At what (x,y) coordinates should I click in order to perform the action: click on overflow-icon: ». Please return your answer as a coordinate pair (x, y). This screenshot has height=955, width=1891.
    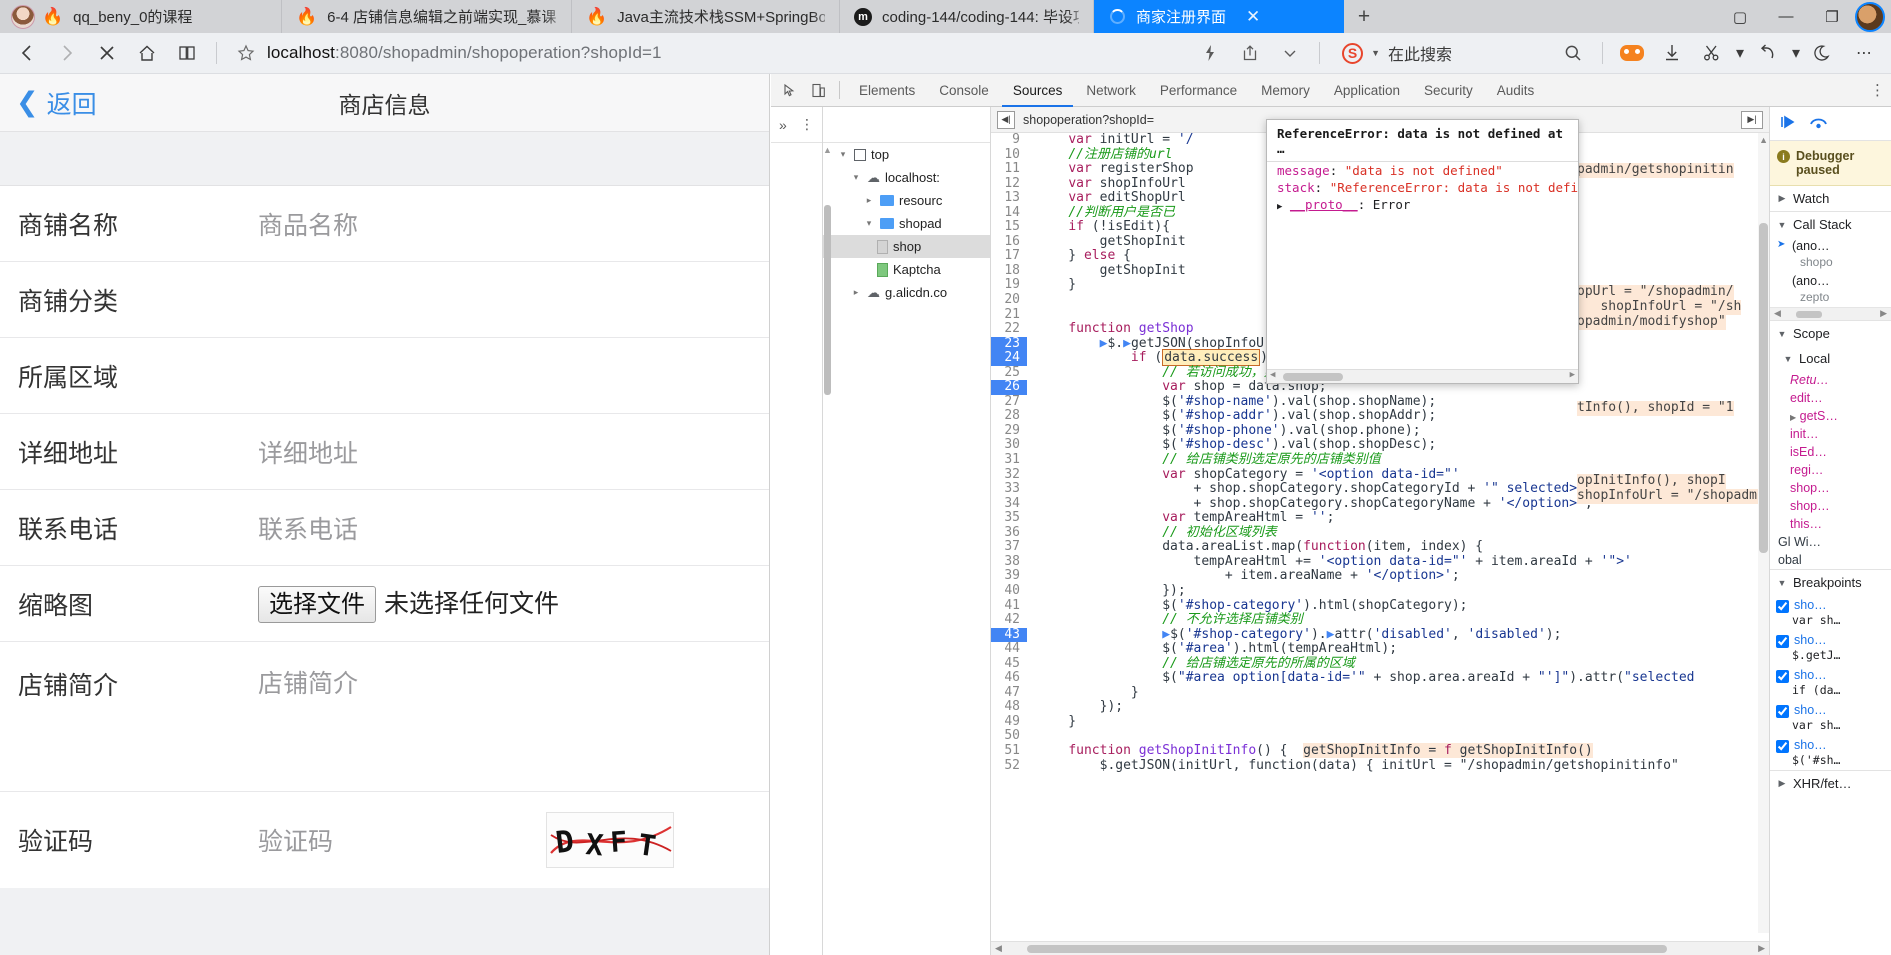
    Looking at the image, I should click on (783, 125).